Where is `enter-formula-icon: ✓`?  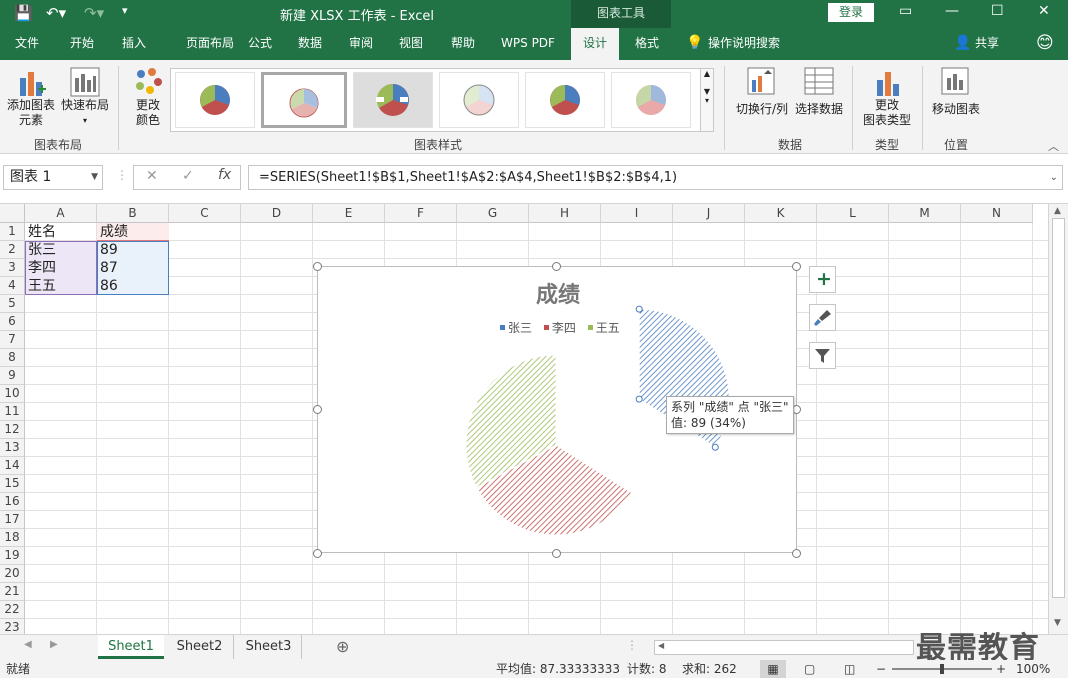 enter-formula-icon: ✓ is located at coordinates (188, 176).